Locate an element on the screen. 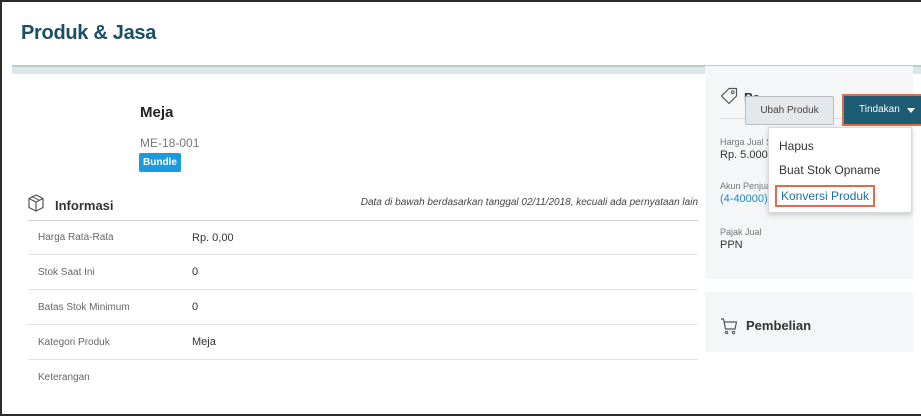  purchase-panel: Pembelian is located at coordinates (809, 322).